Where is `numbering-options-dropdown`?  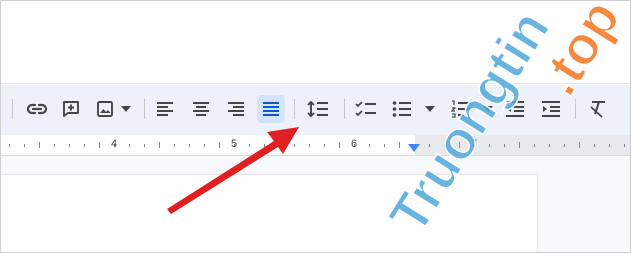
numbering-options-dropdown is located at coordinates (488, 109).